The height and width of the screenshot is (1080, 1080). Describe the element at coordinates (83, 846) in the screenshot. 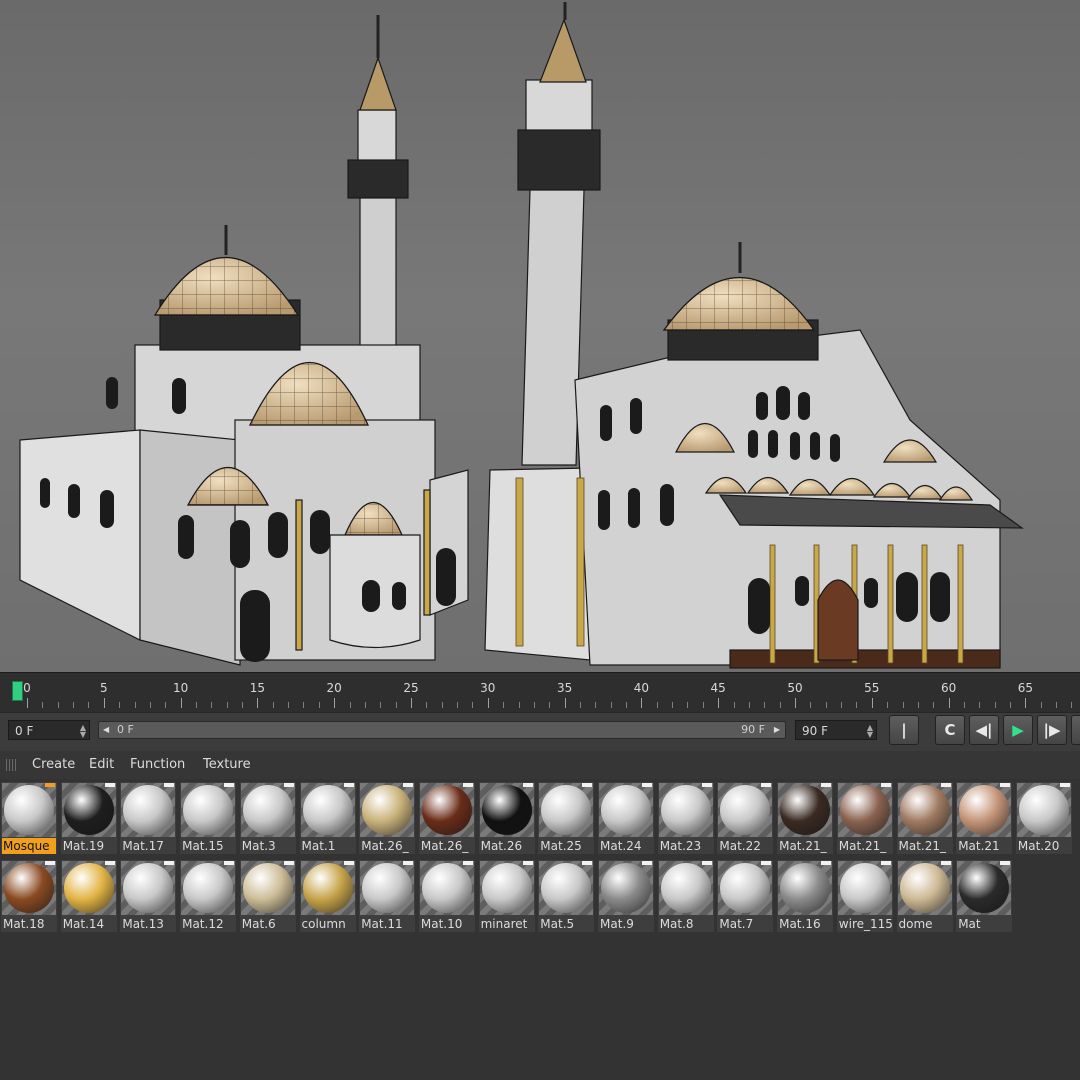

I see `material-name: Mat.19` at that location.